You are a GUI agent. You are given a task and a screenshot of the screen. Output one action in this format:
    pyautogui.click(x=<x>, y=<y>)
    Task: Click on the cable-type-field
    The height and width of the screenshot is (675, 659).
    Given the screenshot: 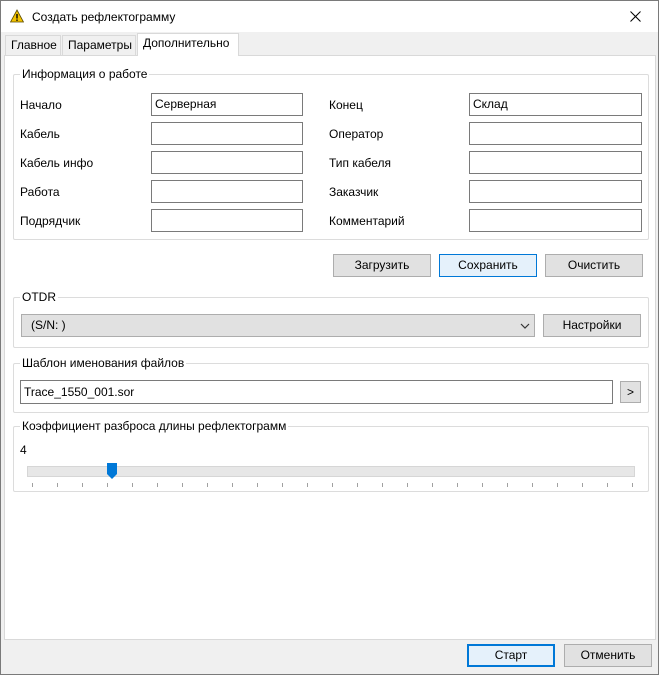 What is the action you would take?
    pyautogui.click(x=555, y=162)
    